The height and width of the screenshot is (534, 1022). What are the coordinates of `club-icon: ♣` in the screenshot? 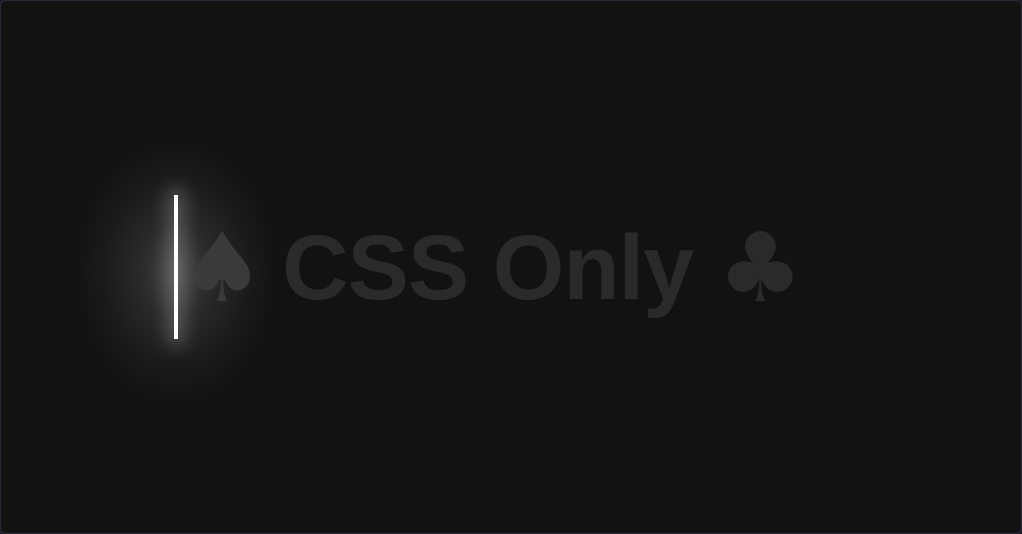 It's located at (760, 268).